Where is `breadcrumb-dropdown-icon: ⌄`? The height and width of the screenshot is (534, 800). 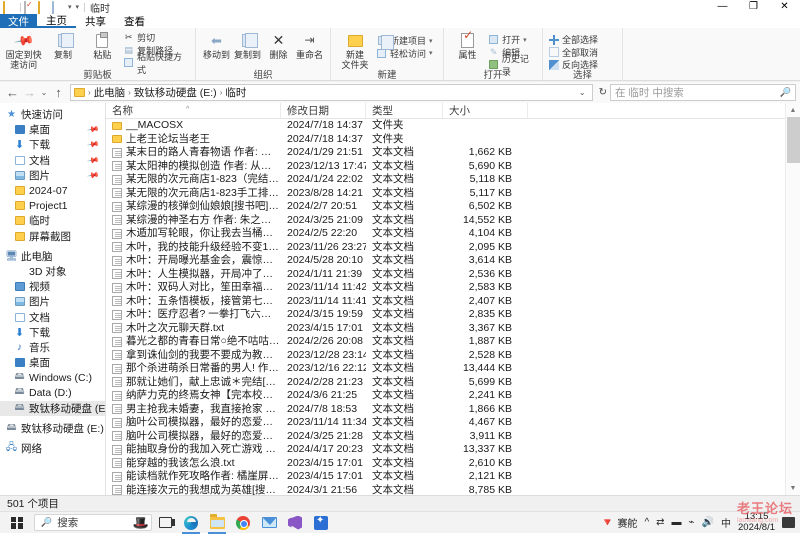 breadcrumb-dropdown-icon: ⌄ is located at coordinates (582, 92).